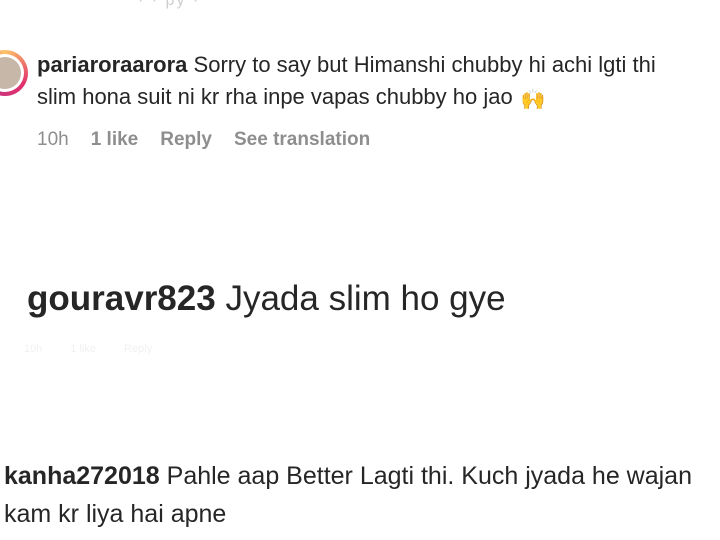  What do you see at coordinates (115, 140) in the screenshot?
I see `comment-like-count: 1 like` at bounding box center [115, 140].